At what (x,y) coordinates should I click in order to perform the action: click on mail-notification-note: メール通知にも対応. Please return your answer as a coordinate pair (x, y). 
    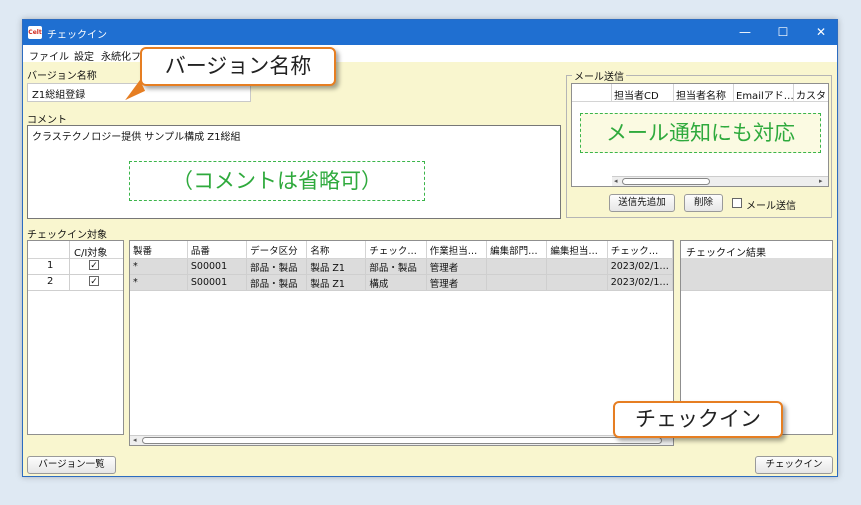
    Looking at the image, I should click on (700, 133).